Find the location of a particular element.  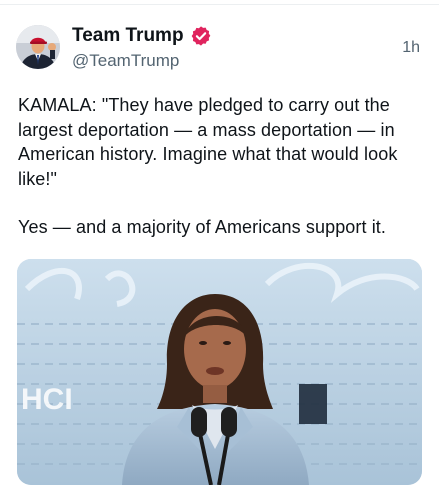

avatar is located at coordinates (38, 47).